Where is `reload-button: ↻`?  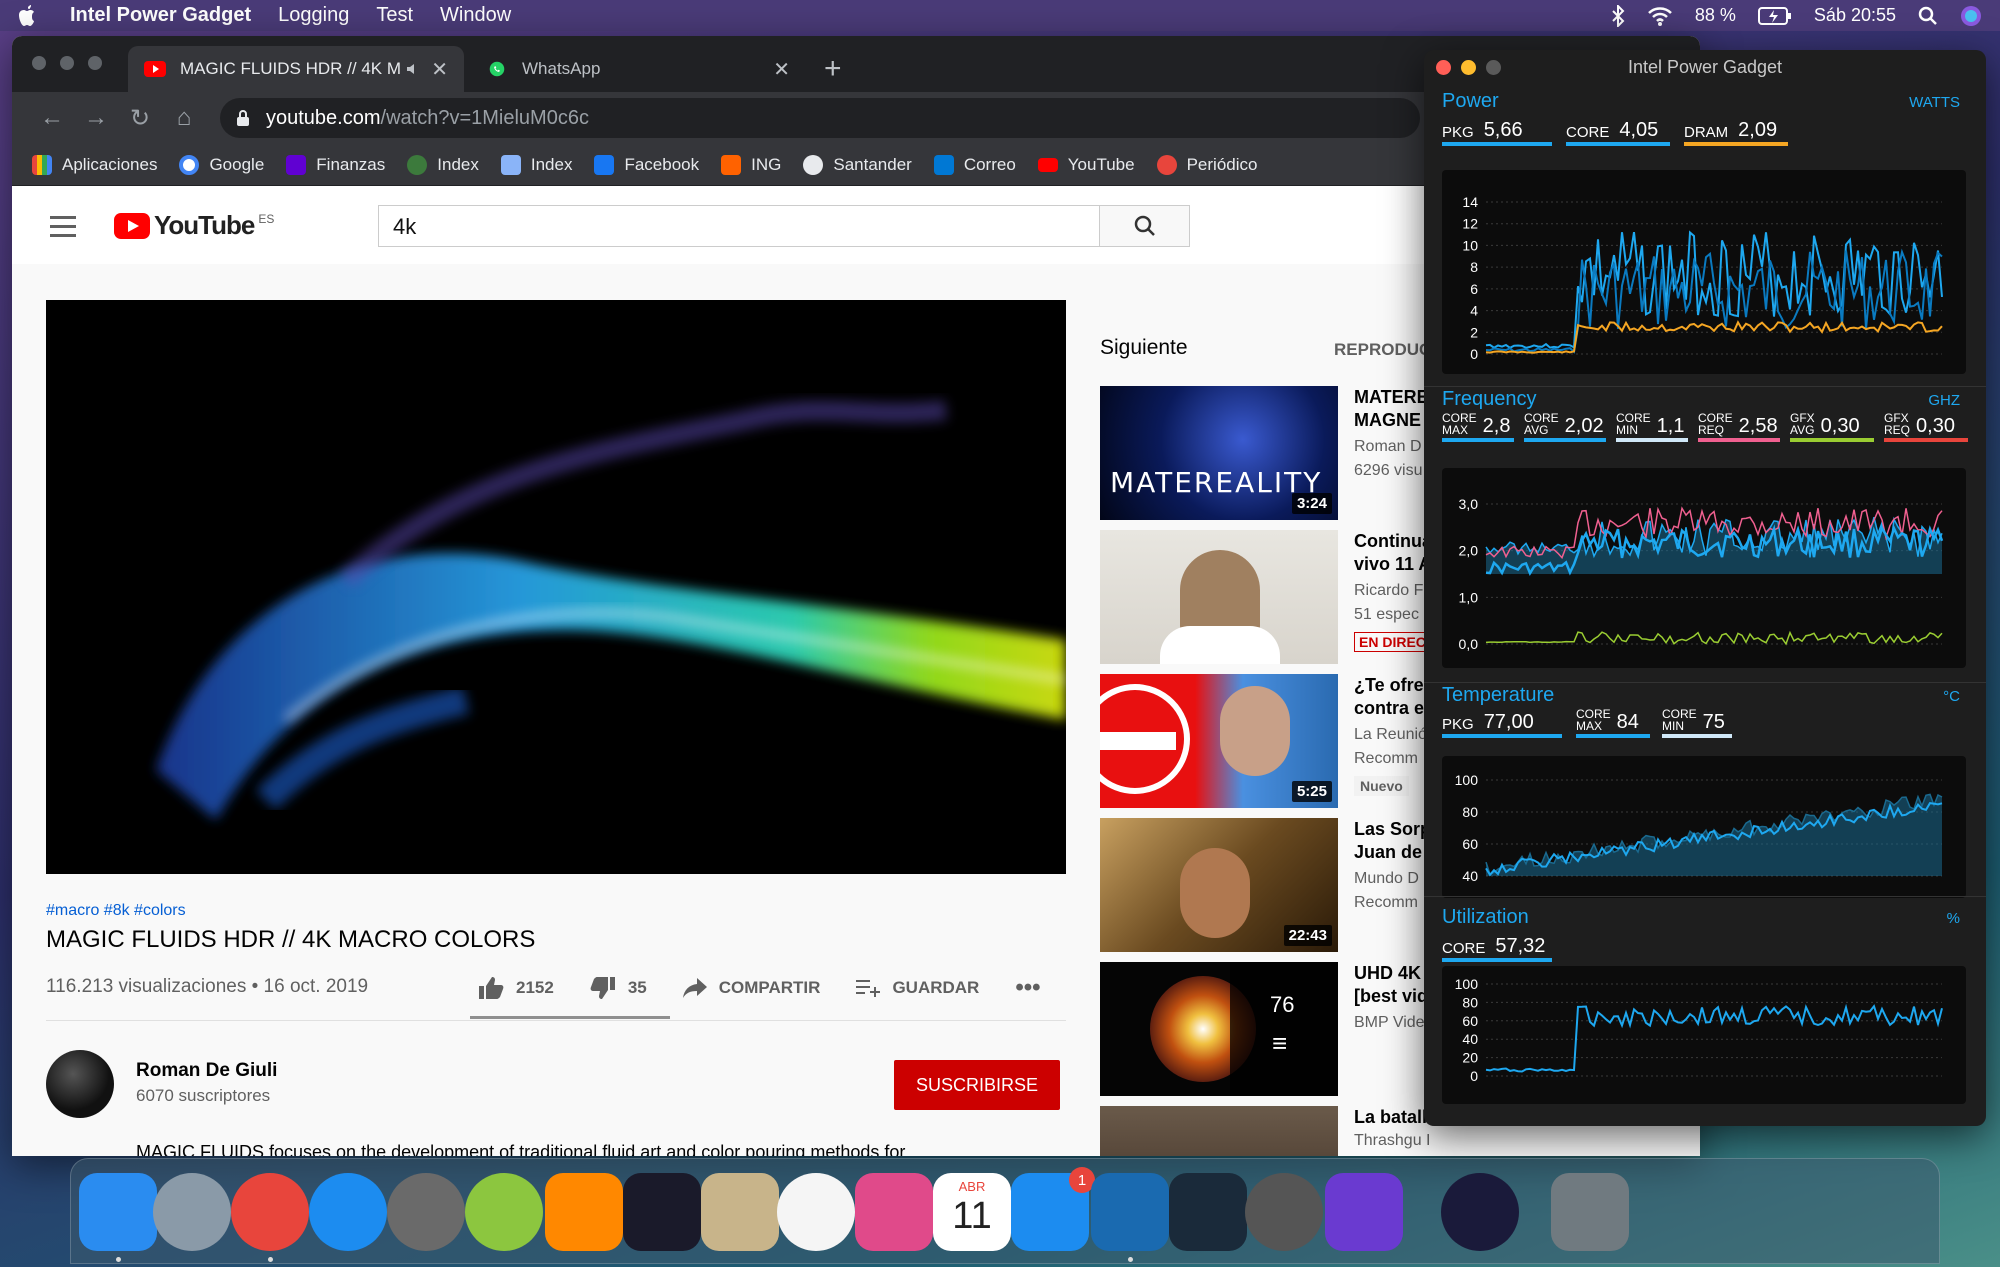
reload-button: ↻ is located at coordinates (140, 118).